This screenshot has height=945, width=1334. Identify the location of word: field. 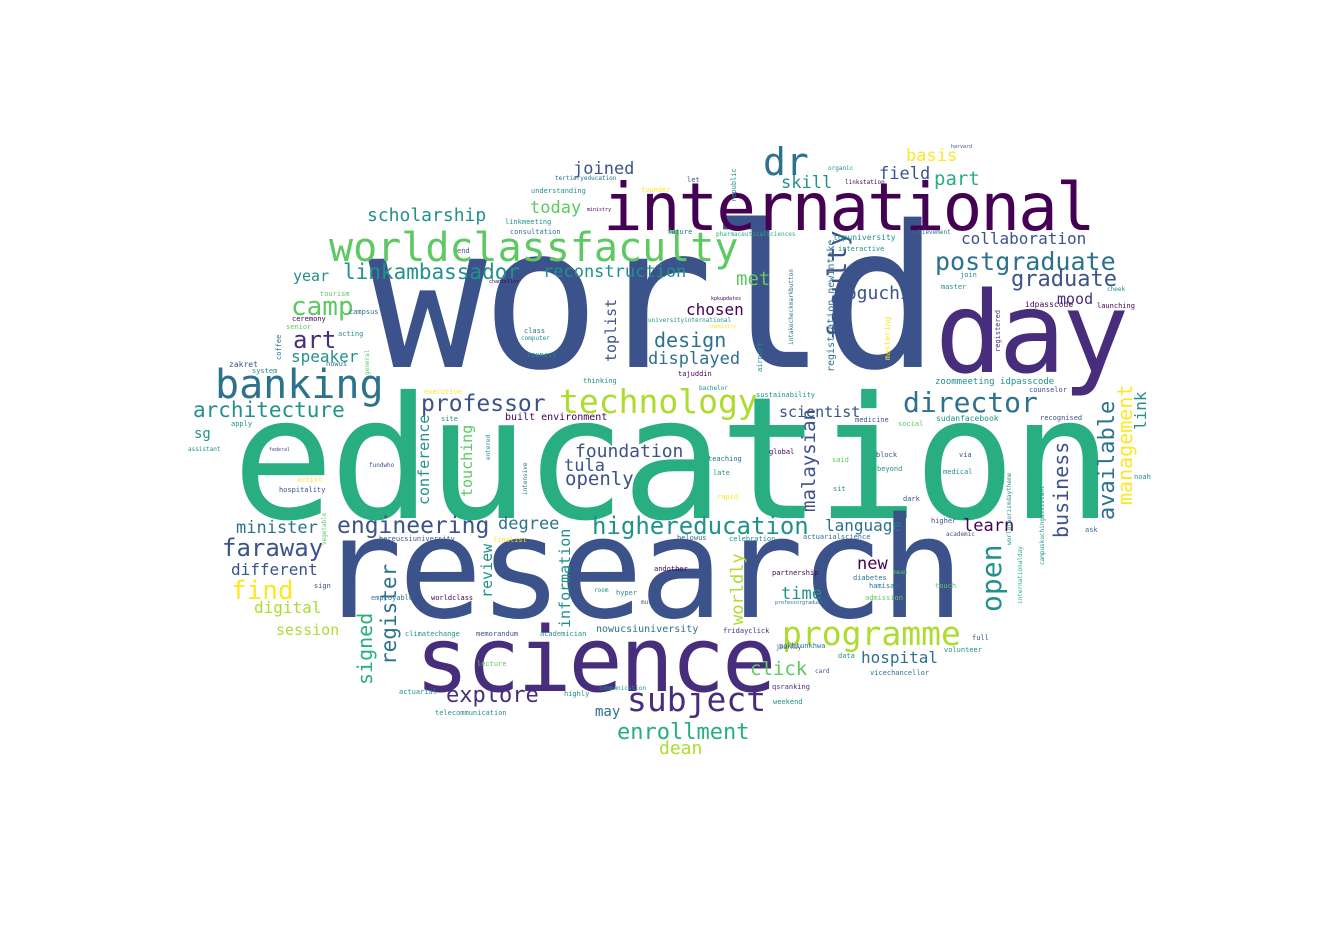
(905, 174).